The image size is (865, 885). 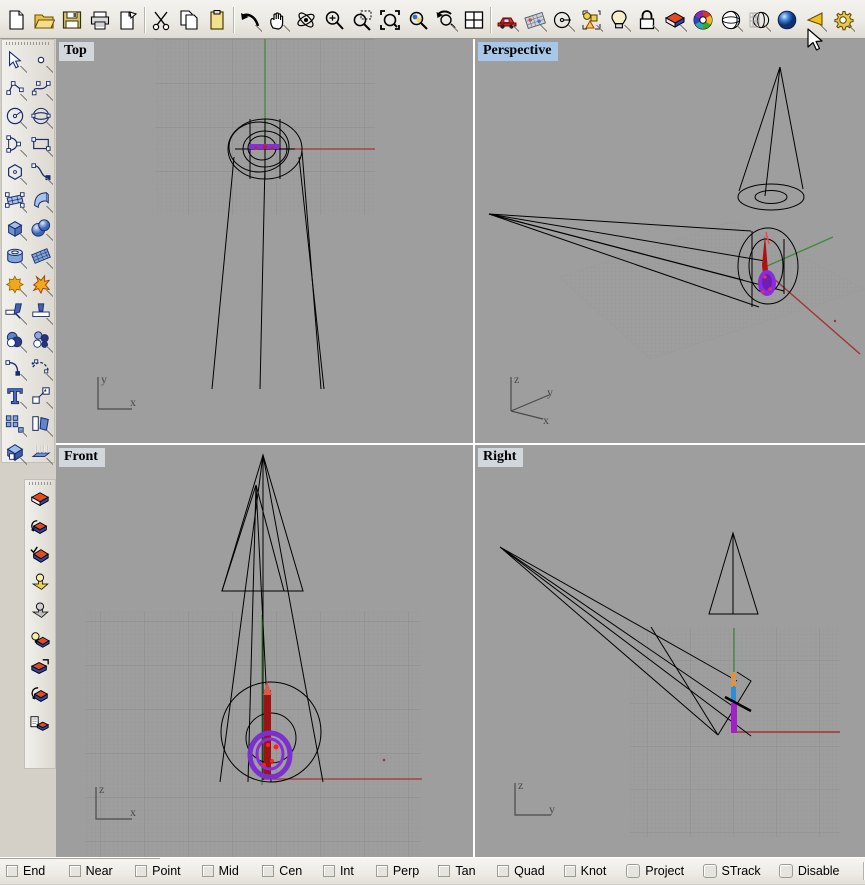 What do you see at coordinates (41, 285) in the screenshot?
I see `explode-button` at bounding box center [41, 285].